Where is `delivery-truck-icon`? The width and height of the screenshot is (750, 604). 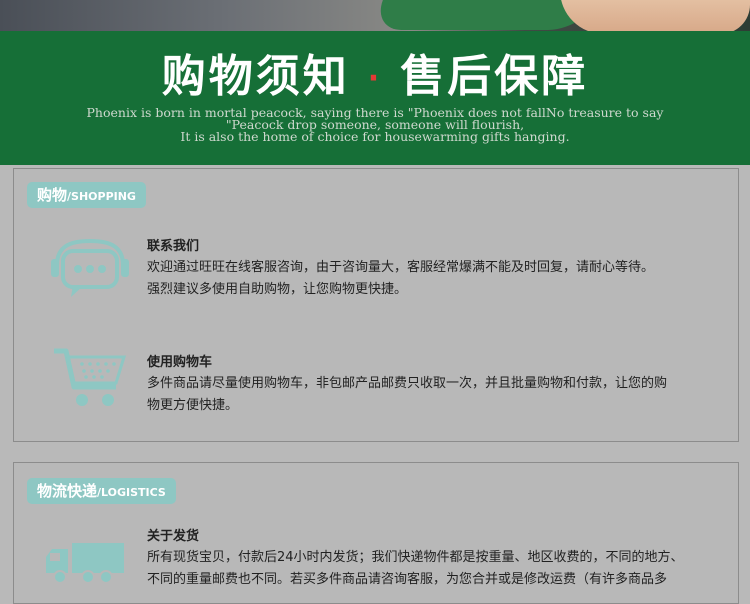 delivery-truck-icon is located at coordinates (85, 563).